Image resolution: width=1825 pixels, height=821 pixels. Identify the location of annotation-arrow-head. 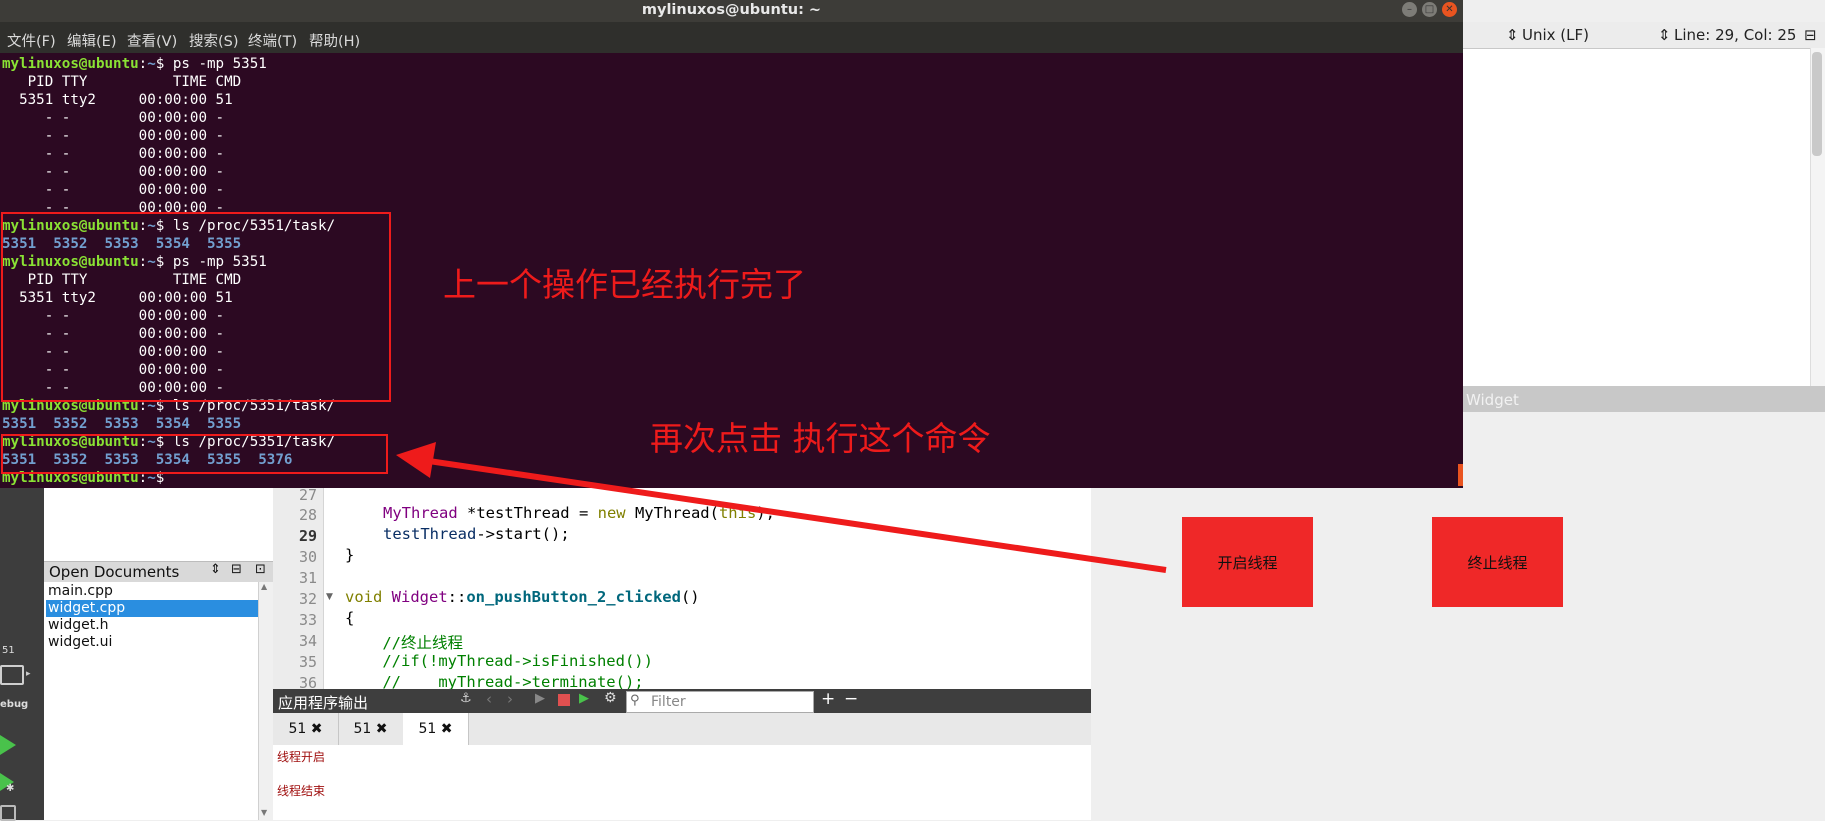
(416, 460).